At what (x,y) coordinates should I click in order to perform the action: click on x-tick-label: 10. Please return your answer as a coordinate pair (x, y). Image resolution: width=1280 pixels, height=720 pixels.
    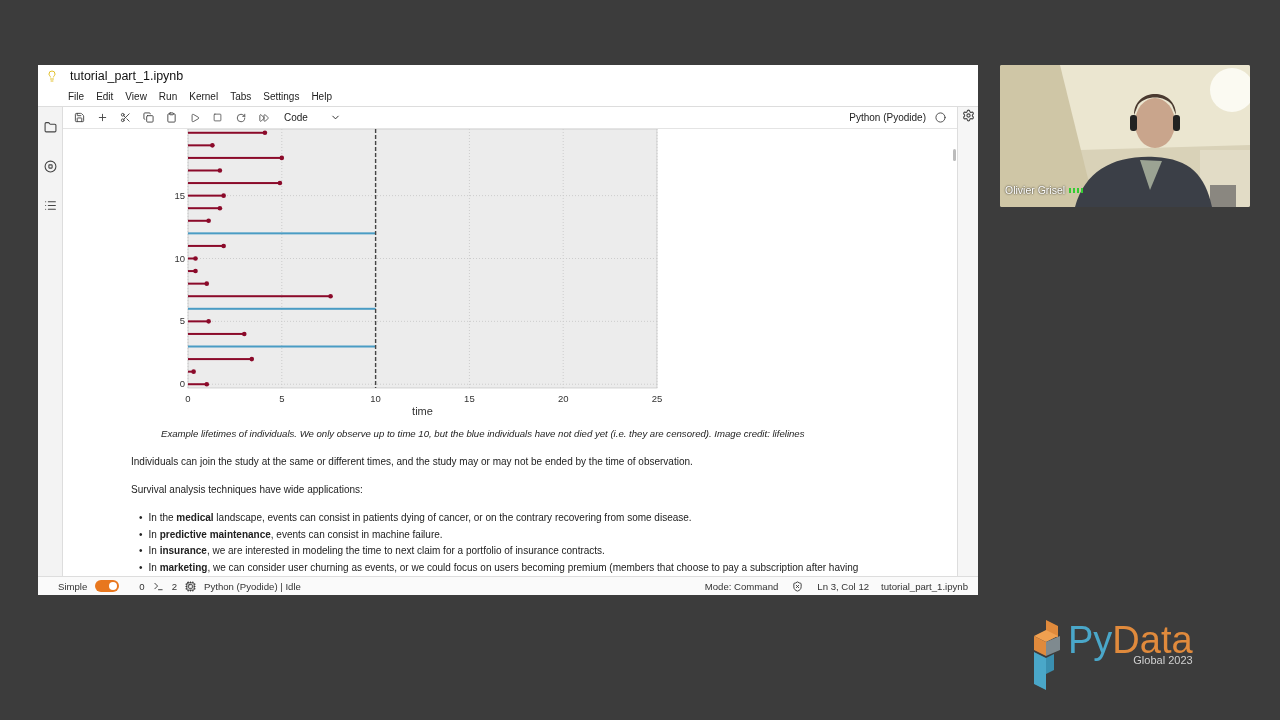
    Looking at the image, I should click on (375, 398).